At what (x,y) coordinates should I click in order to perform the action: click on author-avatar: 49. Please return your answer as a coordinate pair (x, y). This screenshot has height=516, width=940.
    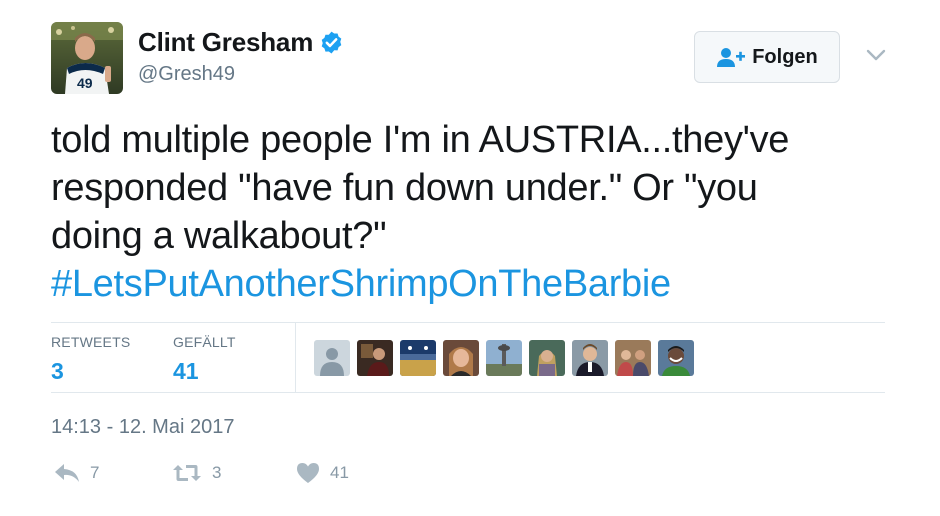
    Looking at the image, I should click on (87, 58).